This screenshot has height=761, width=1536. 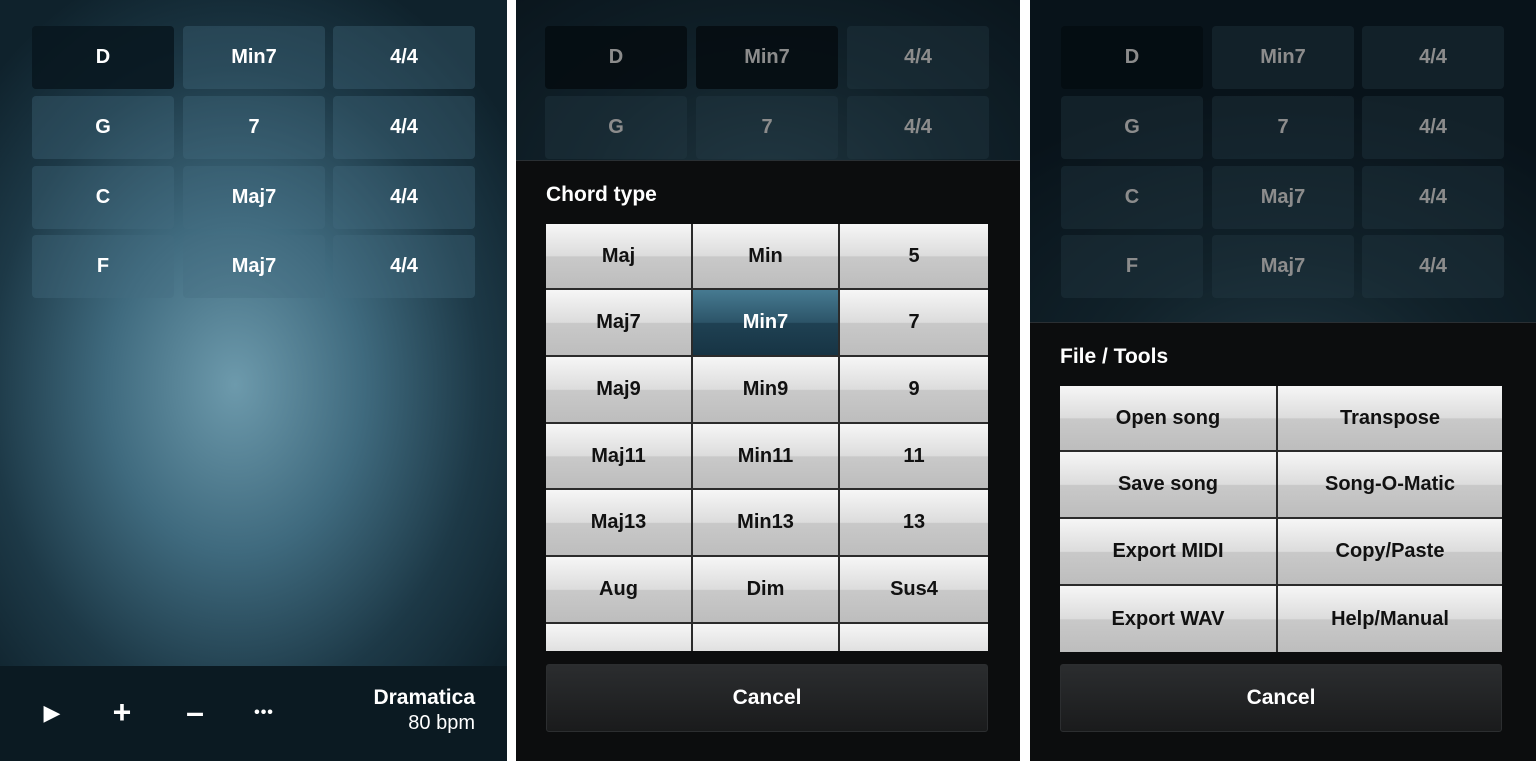 I want to click on song-o-matic-button: Song-O-Matic, so click(x=1390, y=485).